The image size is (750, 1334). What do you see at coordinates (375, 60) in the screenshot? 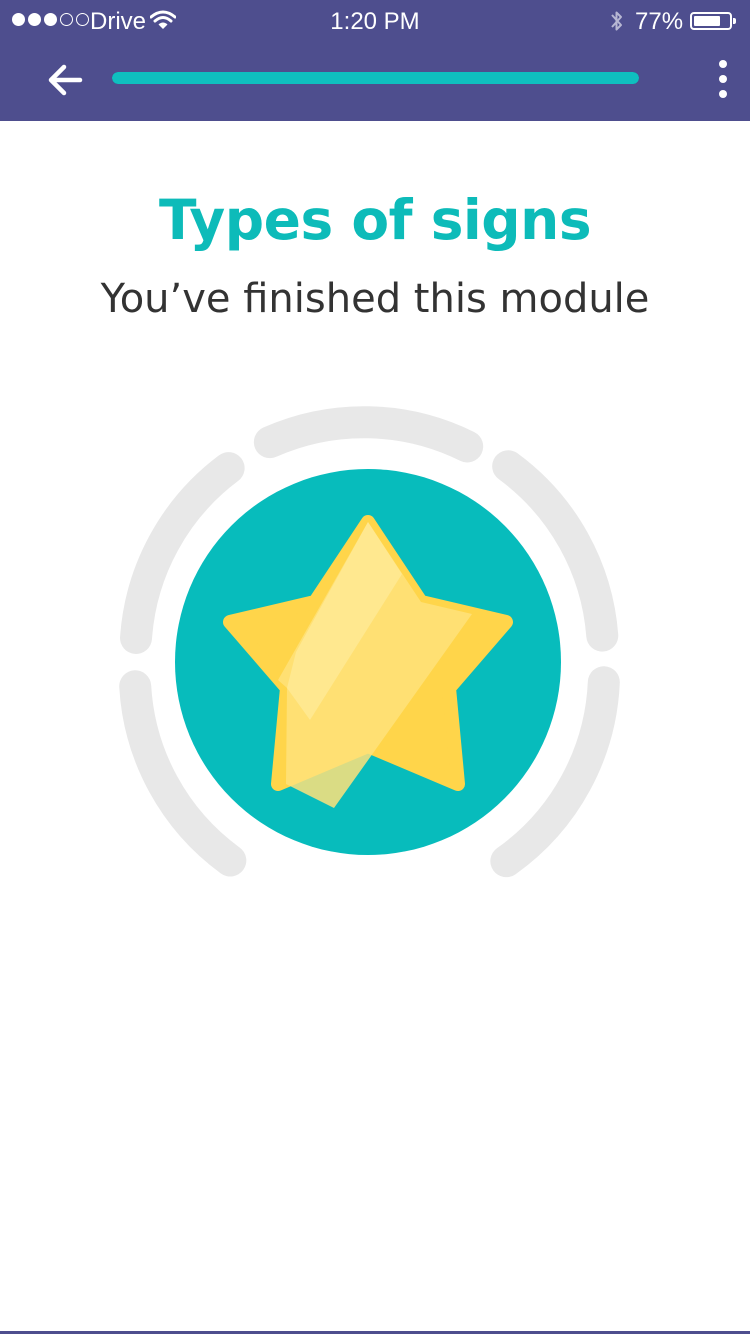
I see `top-bar: Drive 1:20 PM 77%` at bounding box center [375, 60].